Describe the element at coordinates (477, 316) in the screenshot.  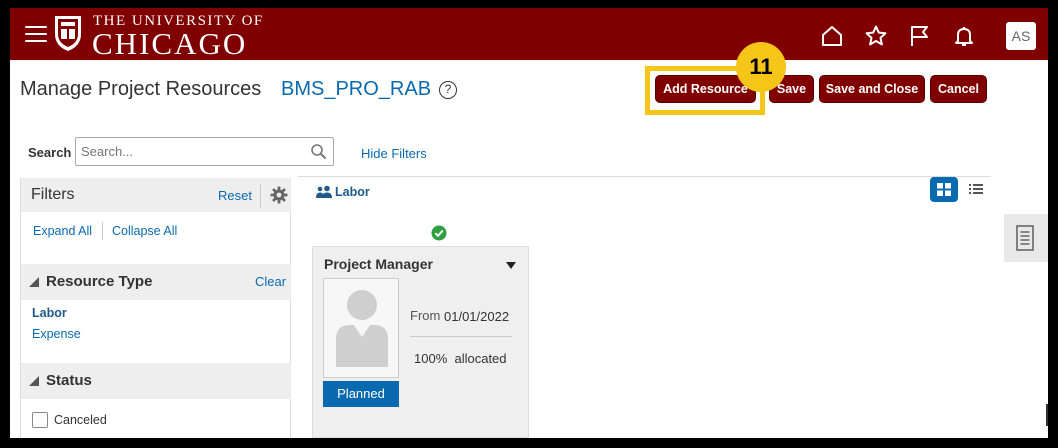
I see `from-date: 01/01/2022` at that location.